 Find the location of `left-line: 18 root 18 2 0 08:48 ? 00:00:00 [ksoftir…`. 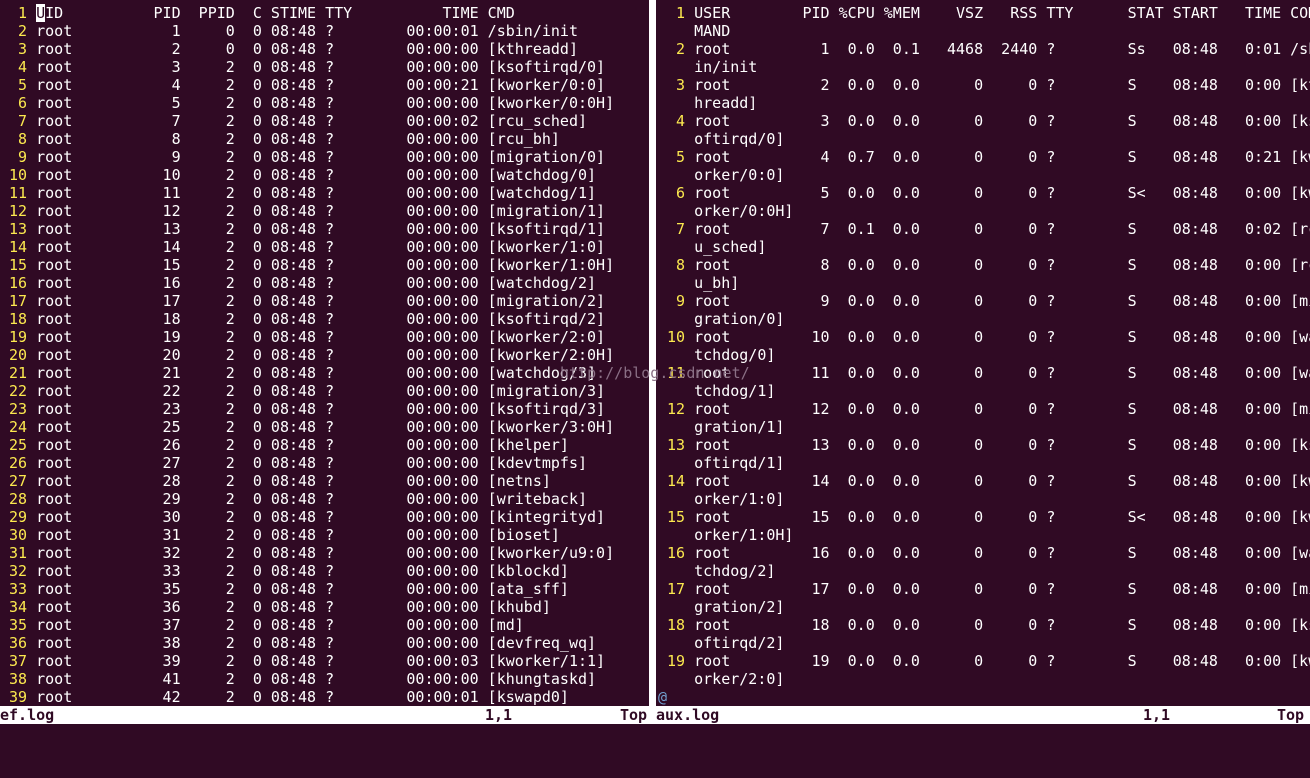

left-line: 18 root 18 2 0 08:48 ? 00:00:00 [ksoftir… is located at coordinates (324, 319).